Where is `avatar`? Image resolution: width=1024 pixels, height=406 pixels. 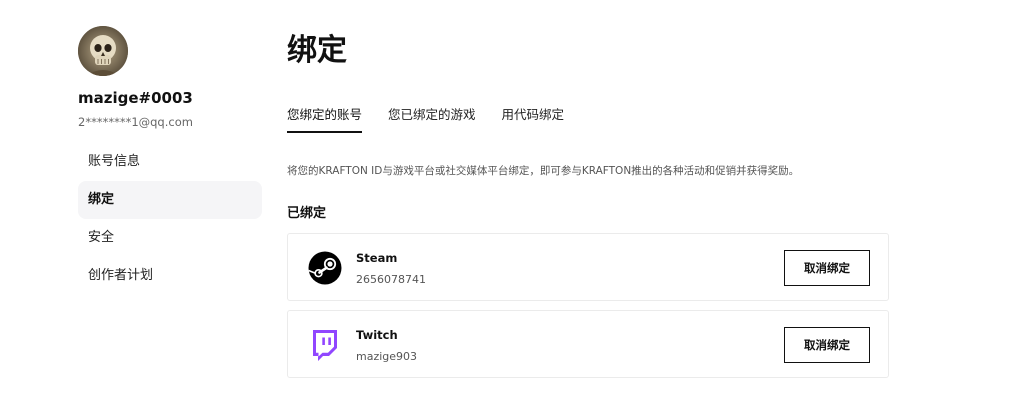
avatar is located at coordinates (103, 51).